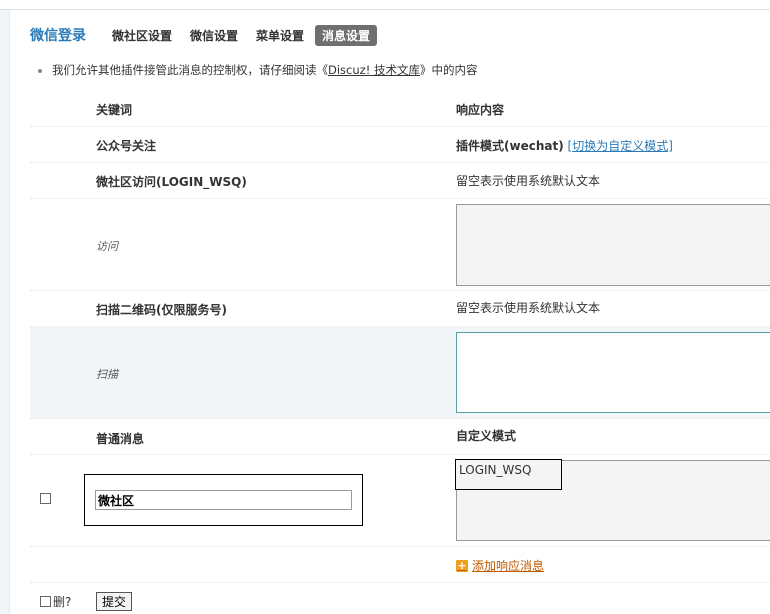 The width and height of the screenshot is (770, 614). What do you see at coordinates (400, 437) in the screenshot?
I see `normal-message-row: 普通消息 自定义模式` at bounding box center [400, 437].